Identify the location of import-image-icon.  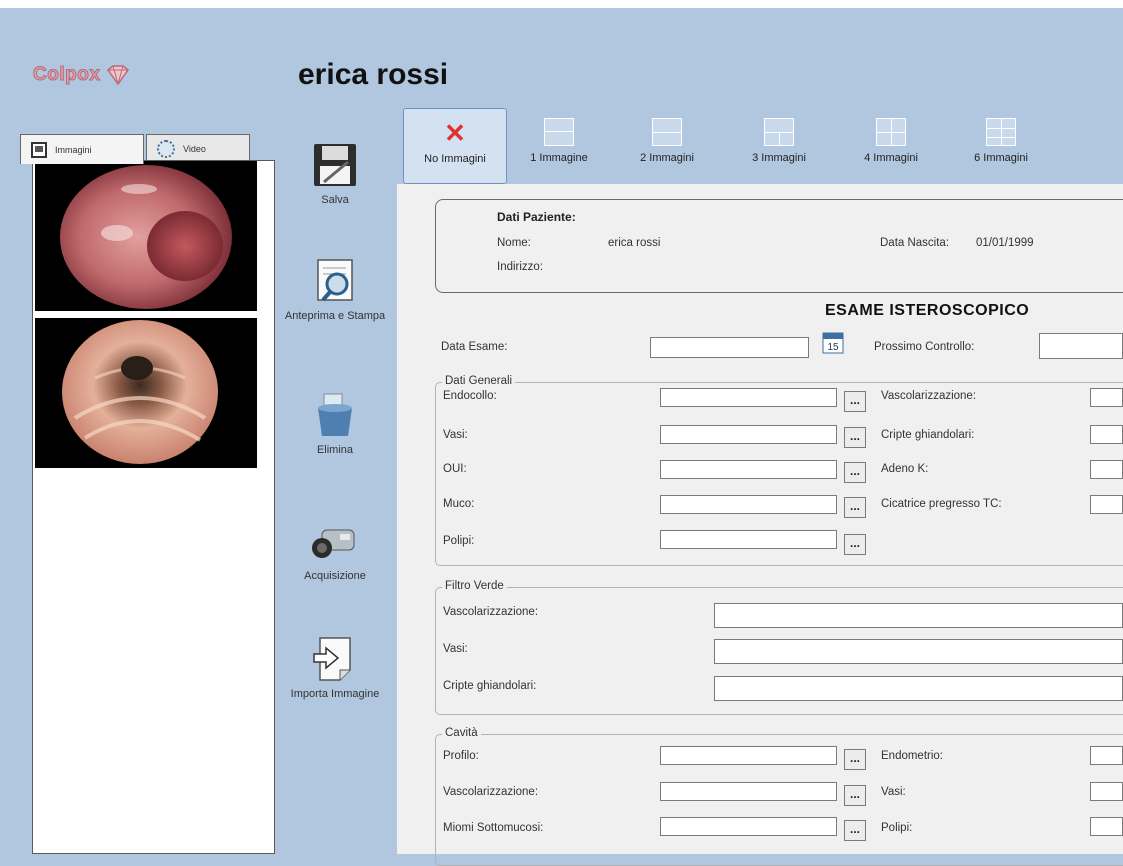
(335, 659).